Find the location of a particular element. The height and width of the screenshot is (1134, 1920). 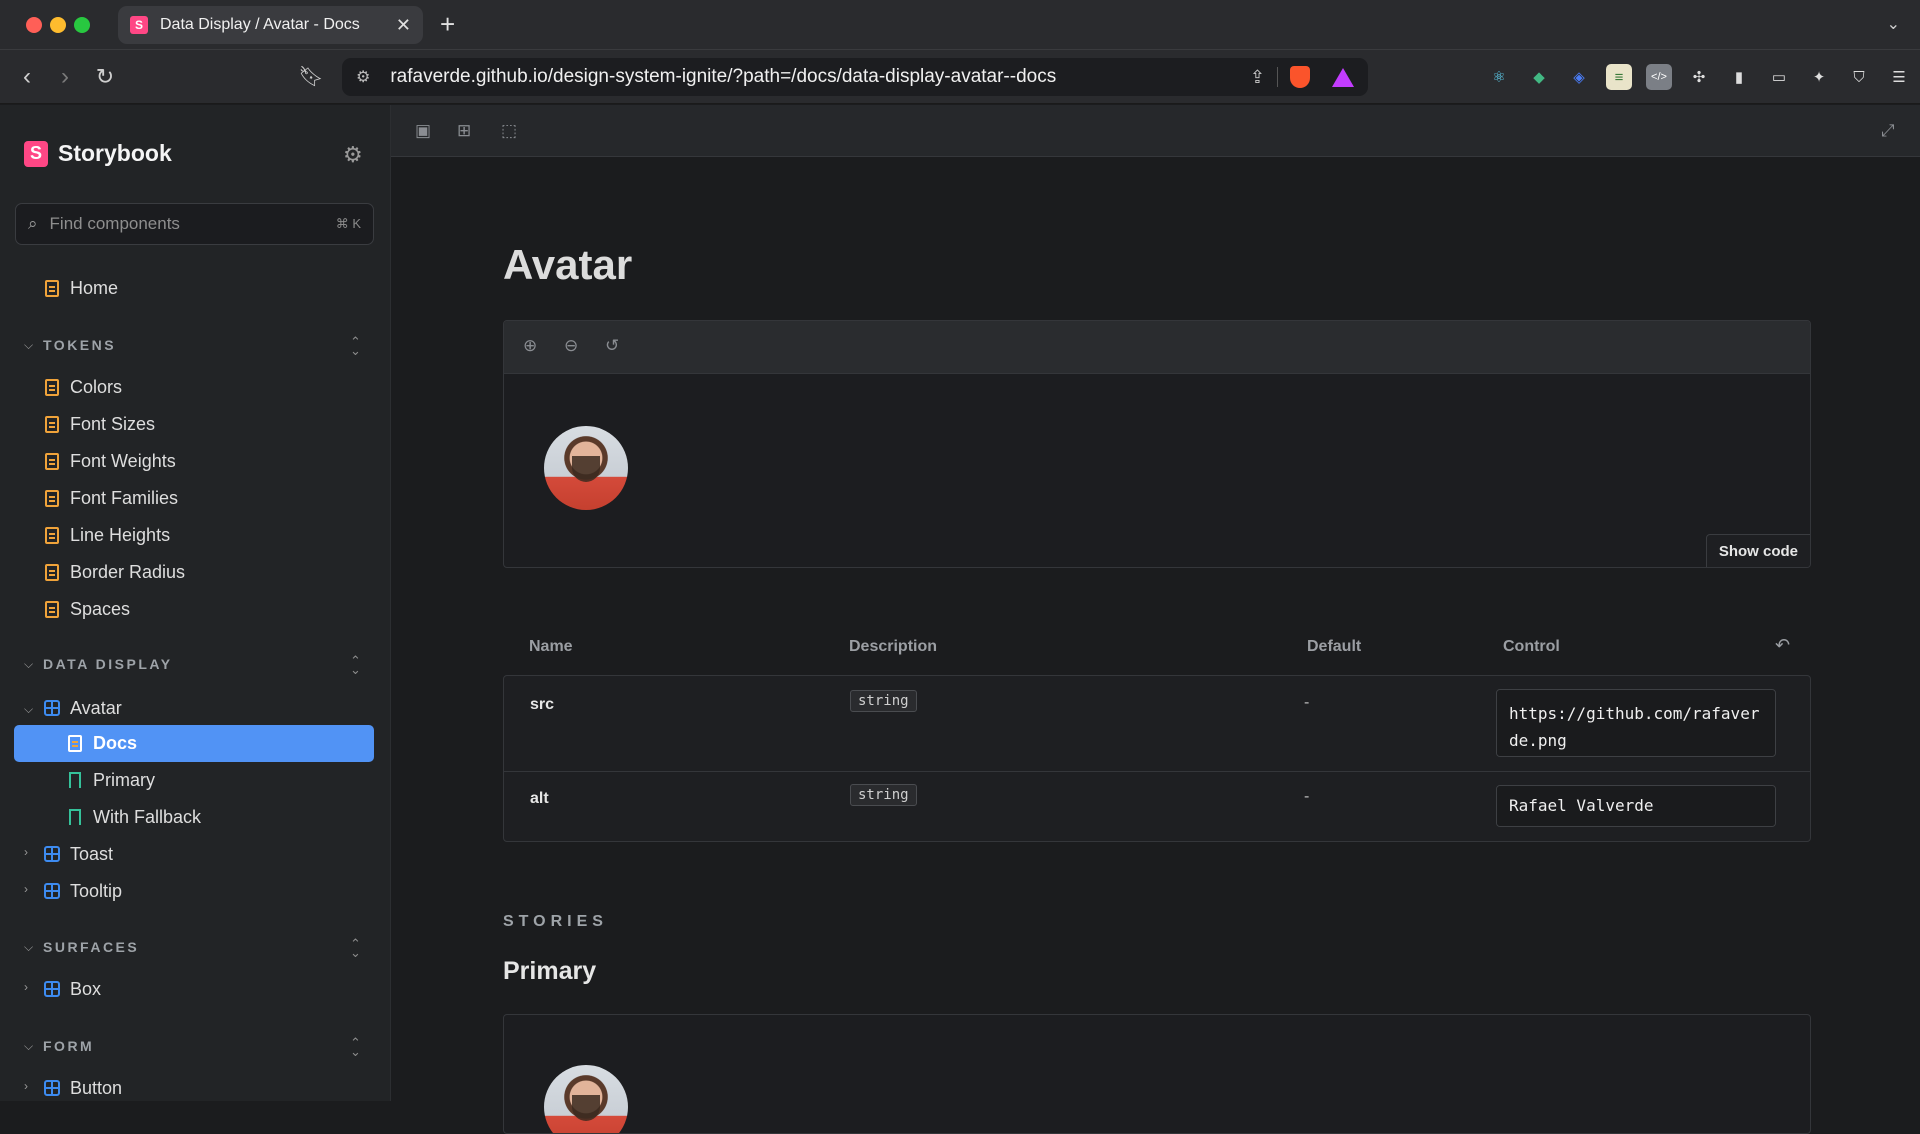

extensions-puzzle-icon: ✣ is located at coordinates (1699, 77).